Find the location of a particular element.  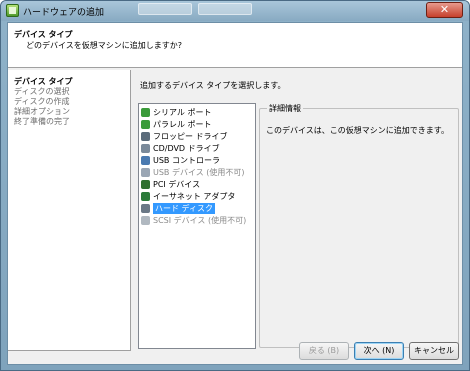

hard-disk-icon is located at coordinates (145, 208).